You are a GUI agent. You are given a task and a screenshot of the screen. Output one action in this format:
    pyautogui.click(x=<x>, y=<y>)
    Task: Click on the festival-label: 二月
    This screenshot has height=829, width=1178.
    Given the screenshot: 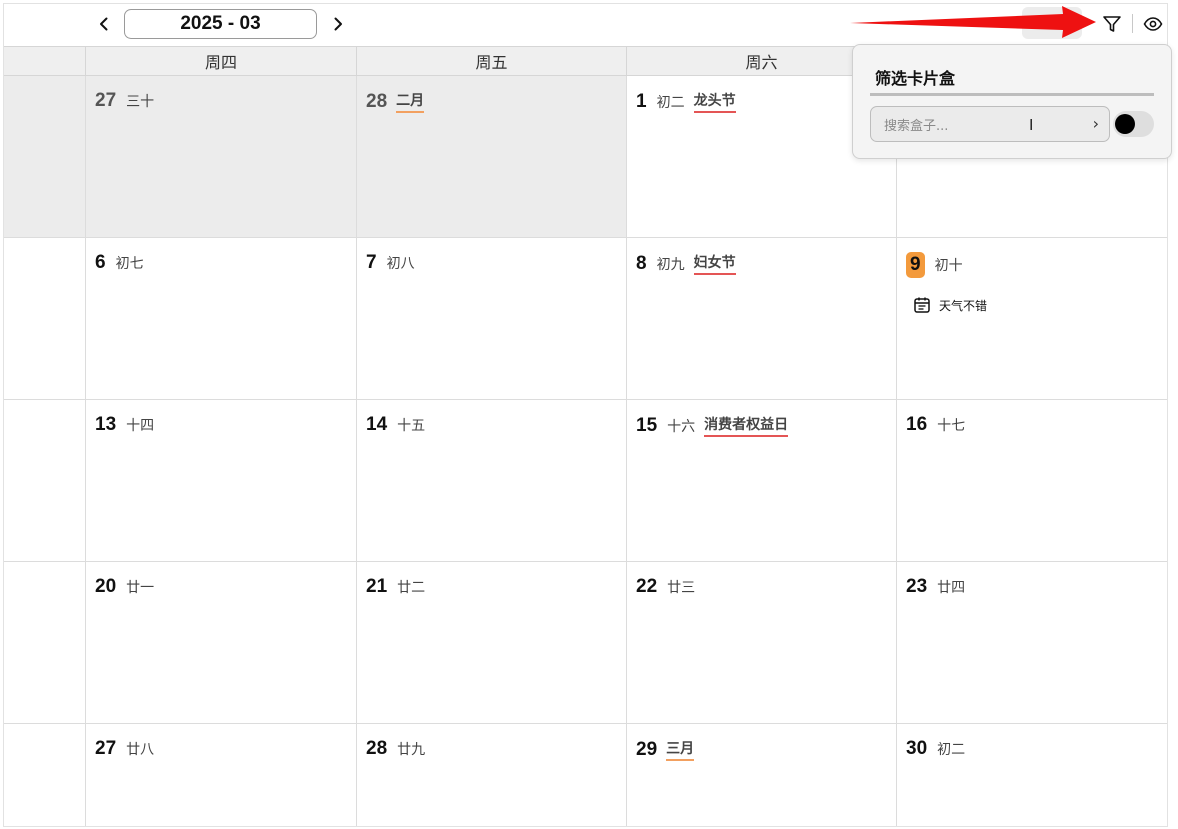 What is the action you would take?
    pyautogui.click(x=410, y=101)
    